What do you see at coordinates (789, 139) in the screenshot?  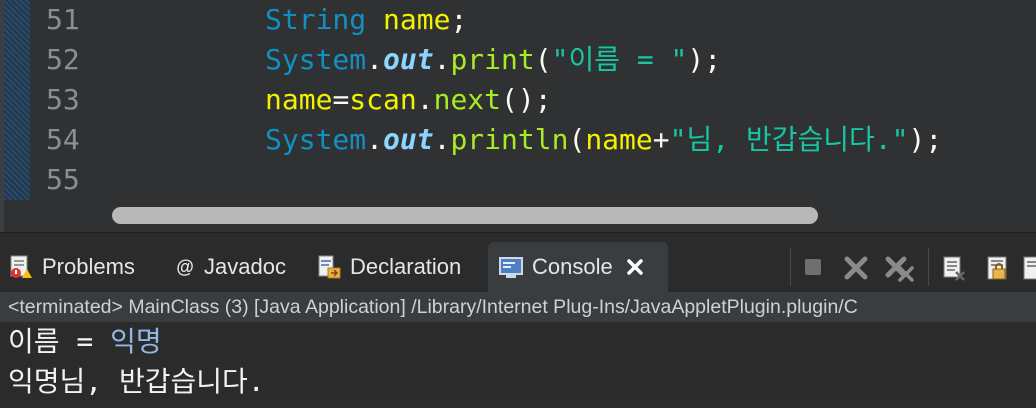 I see `code-token: "님, 반갑습니다."` at bounding box center [789, 139].